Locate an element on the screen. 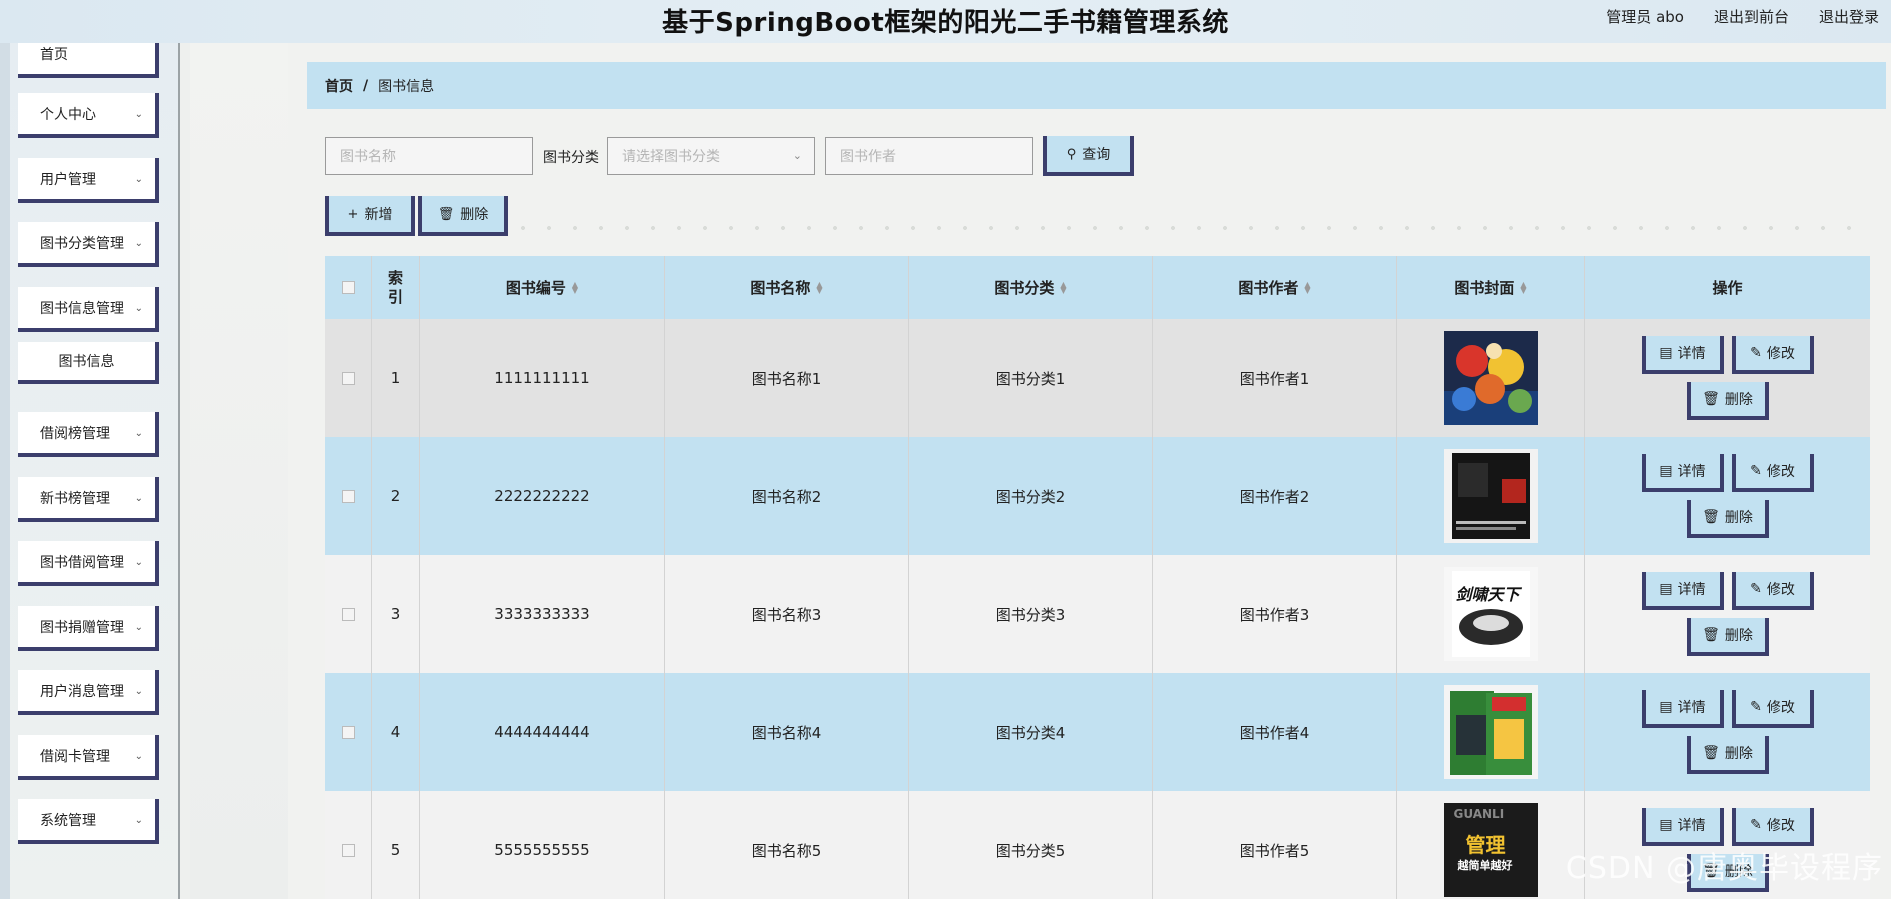 This screenshot has height=899, width=1891. category-select: 请选择图书分类 ⌄ is located at coordinates (711, 156).